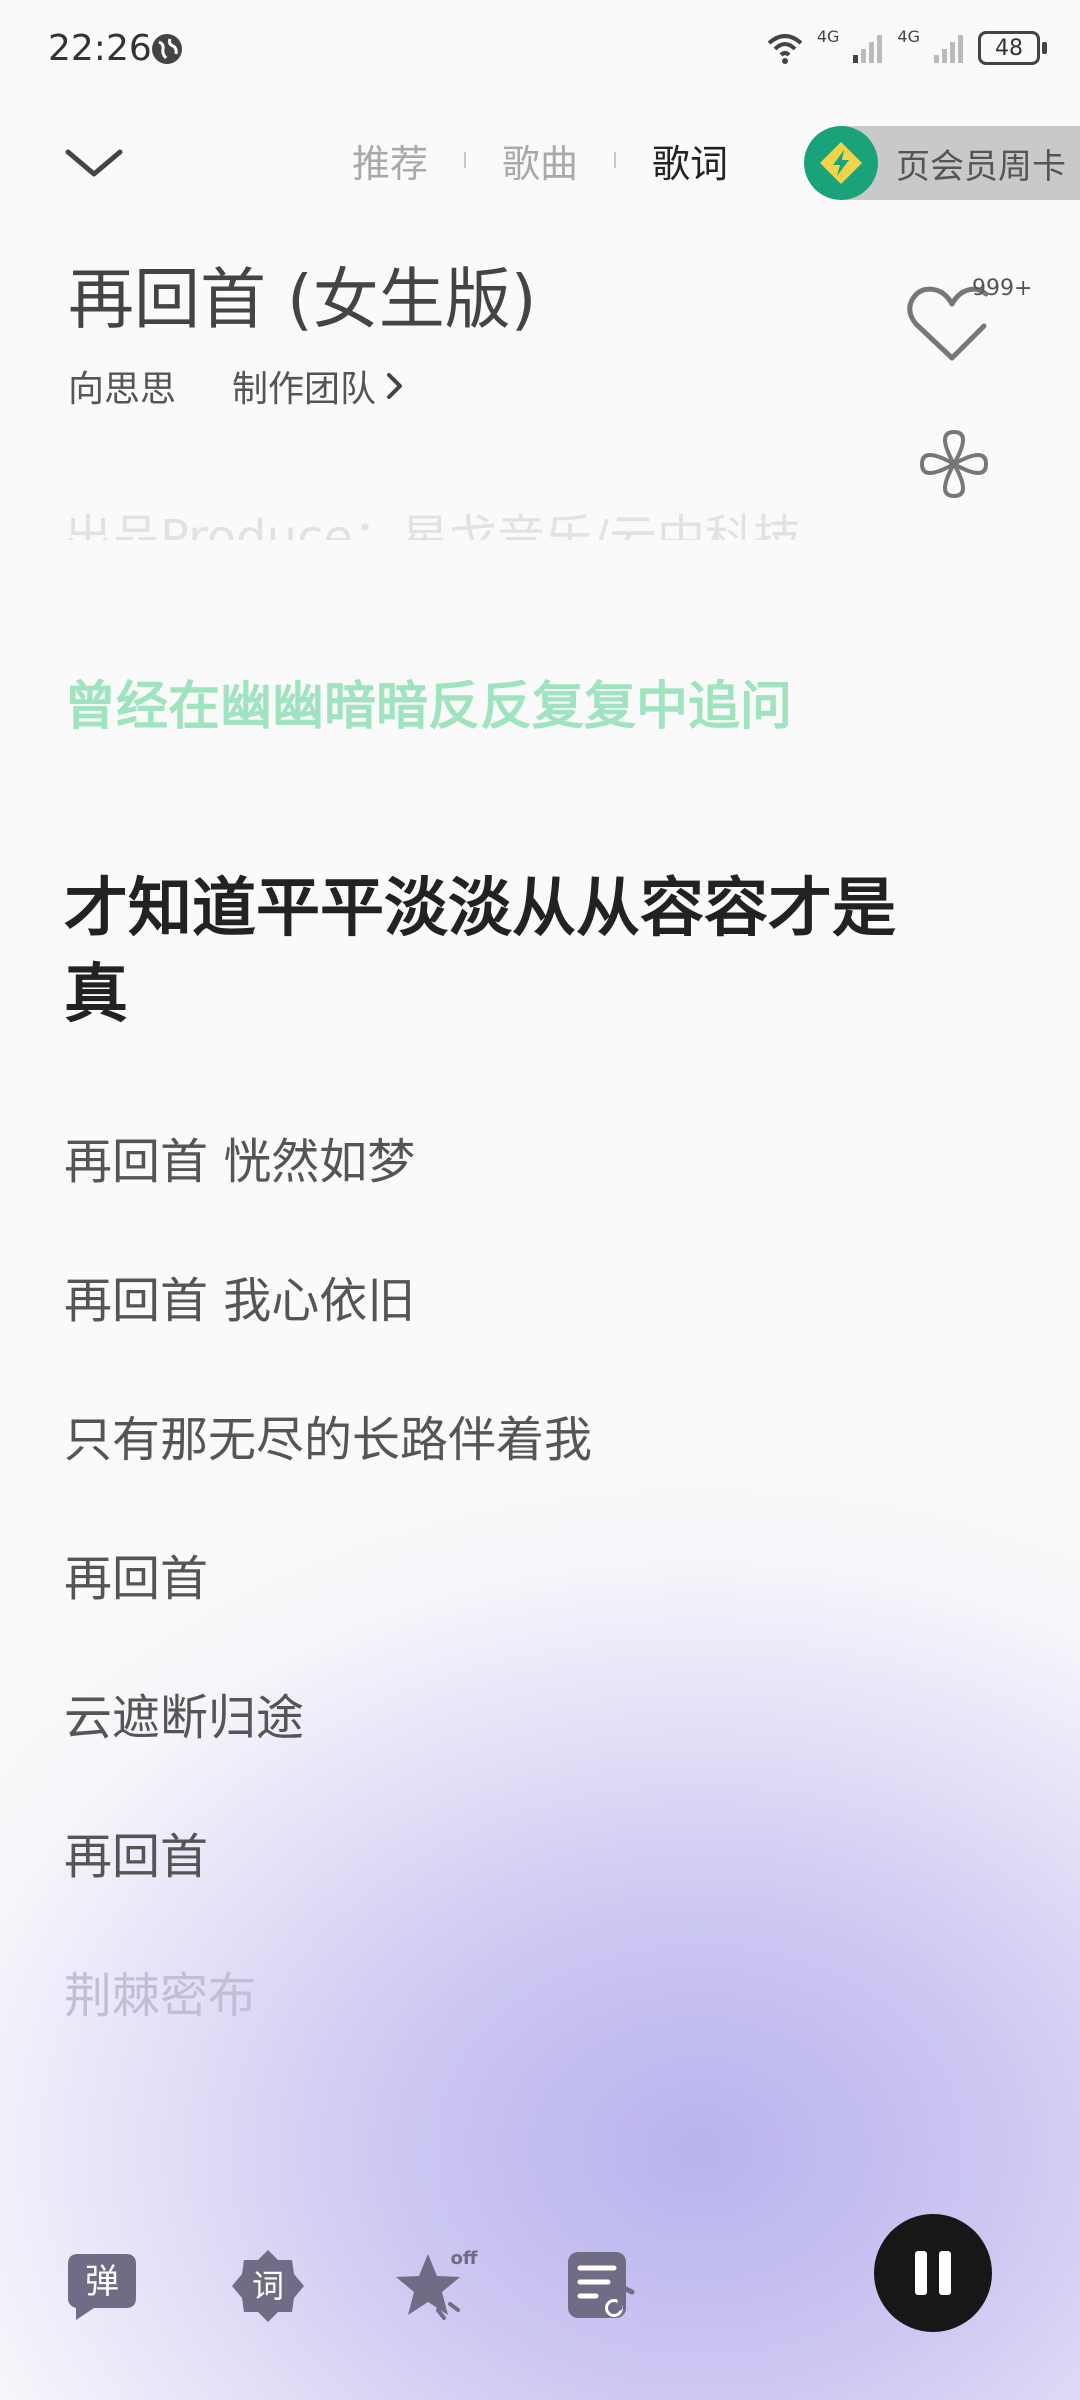  I want to click on pause-button, so click(933, 2273).